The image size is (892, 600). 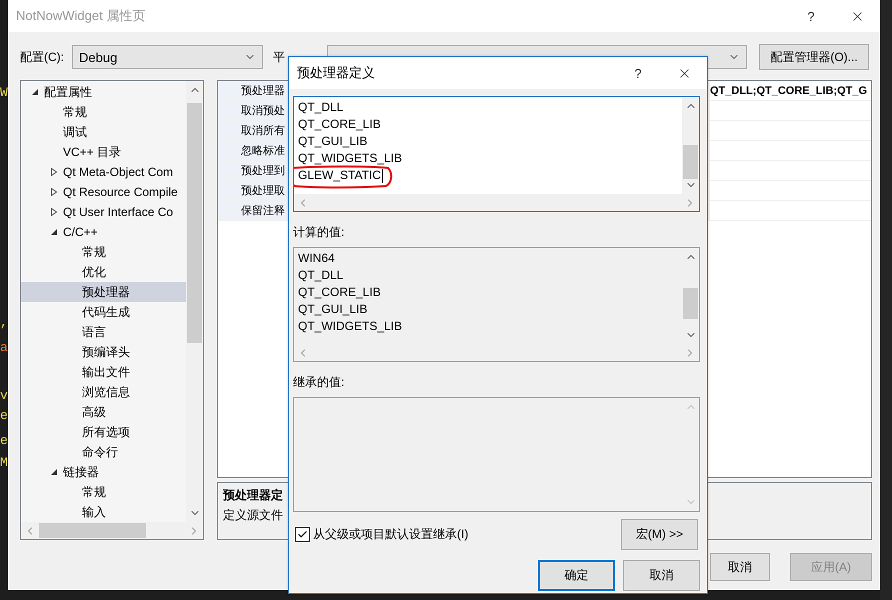 What do you see at coordinates (339, 292) in the screenshot?
I see `computed-value: QT_CORE_LIB` at bounding box center [339, 292].